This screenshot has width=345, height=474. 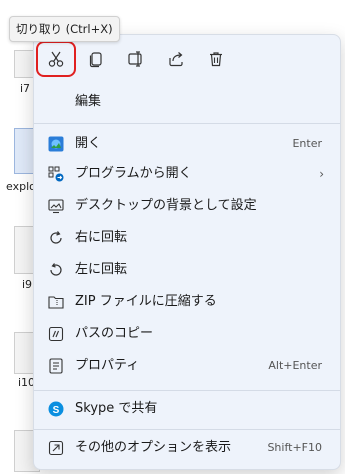 I want to click on menu-item-label: デスクトップの背景として設定, so click(x=166, y=205).